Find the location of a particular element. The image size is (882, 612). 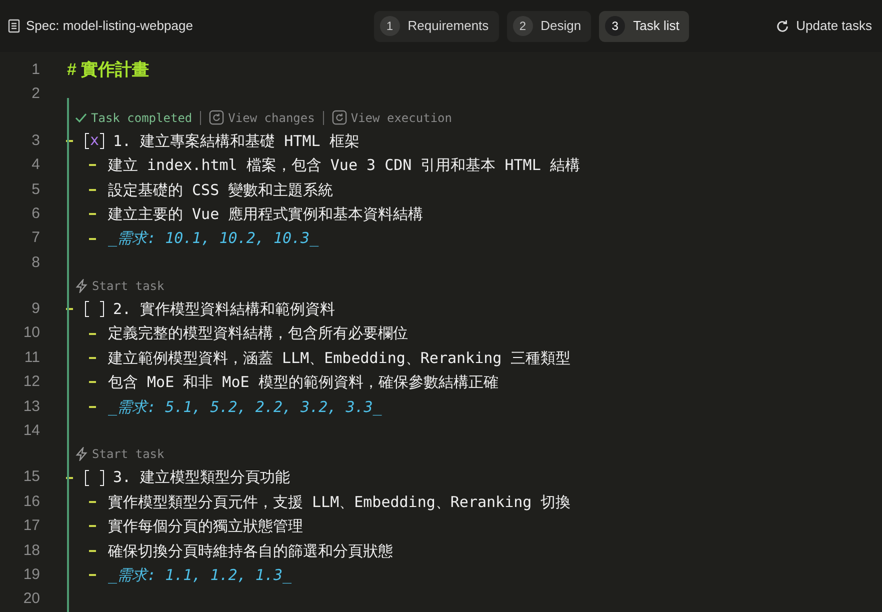

task-status: Task completed is located at coordinates (141, 118).